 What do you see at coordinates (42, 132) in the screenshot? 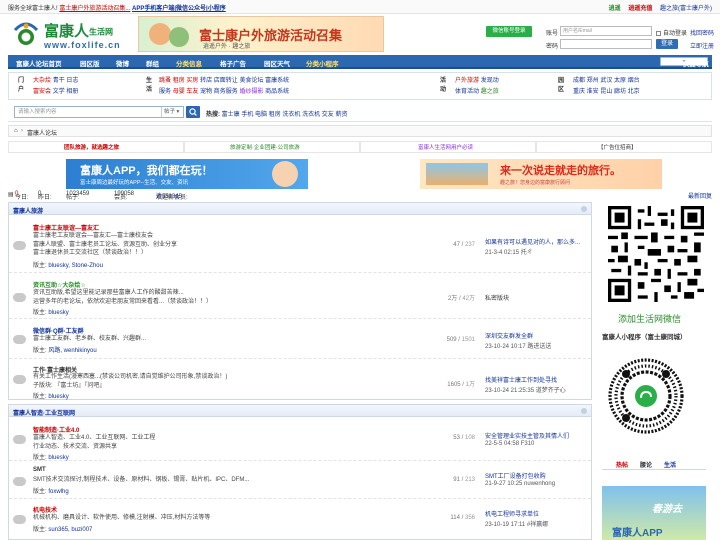
I see `breadcrumb-current: 富康人论坛` at bounding box center [42, 132].